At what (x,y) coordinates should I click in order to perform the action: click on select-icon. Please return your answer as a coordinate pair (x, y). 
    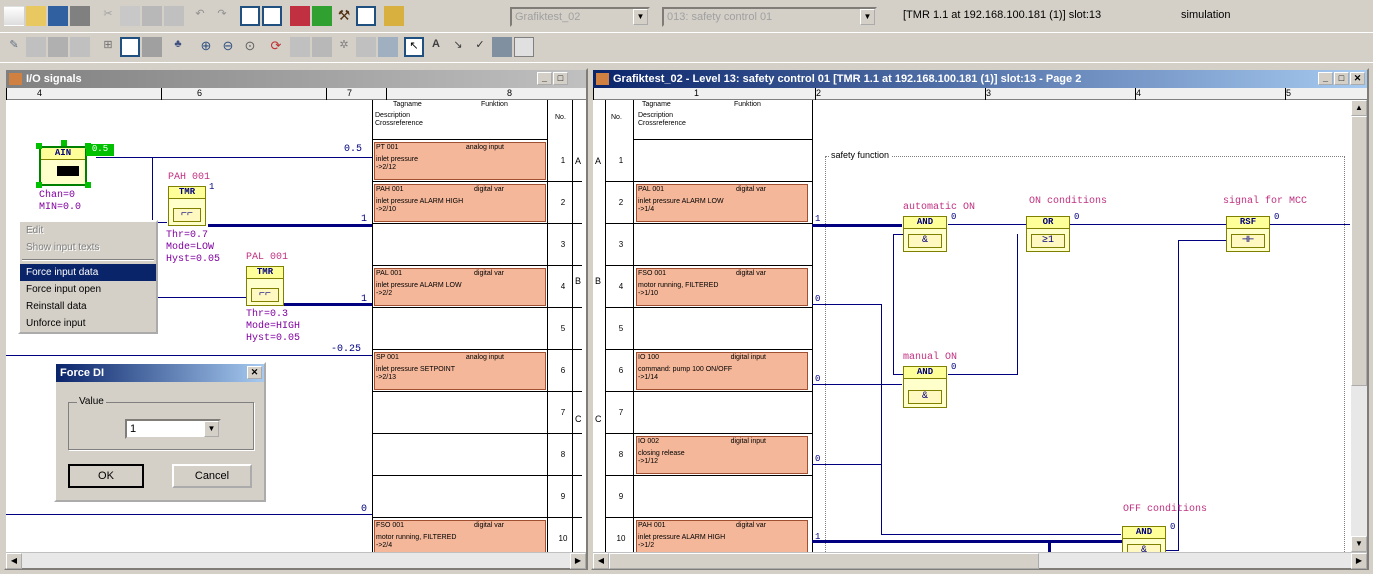
    Looking at the image, I should click on (130, 47).